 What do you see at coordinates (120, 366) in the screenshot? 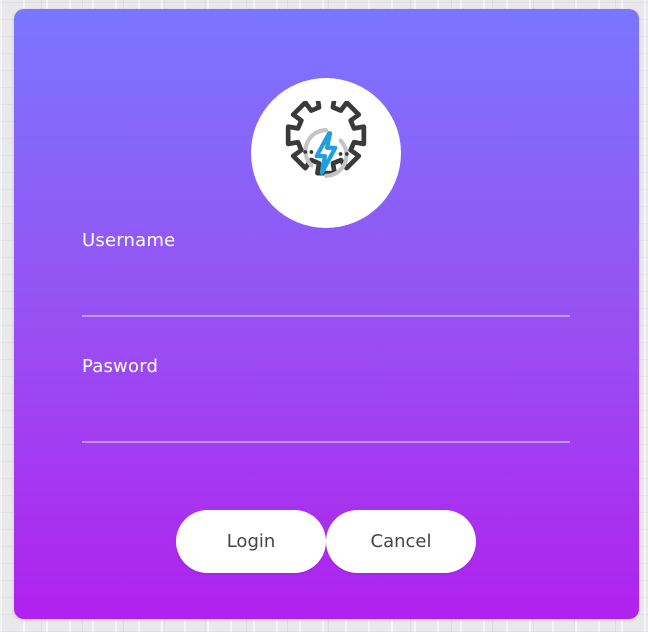
I see `password-label: Pasword` at bounding box center [120, 366].